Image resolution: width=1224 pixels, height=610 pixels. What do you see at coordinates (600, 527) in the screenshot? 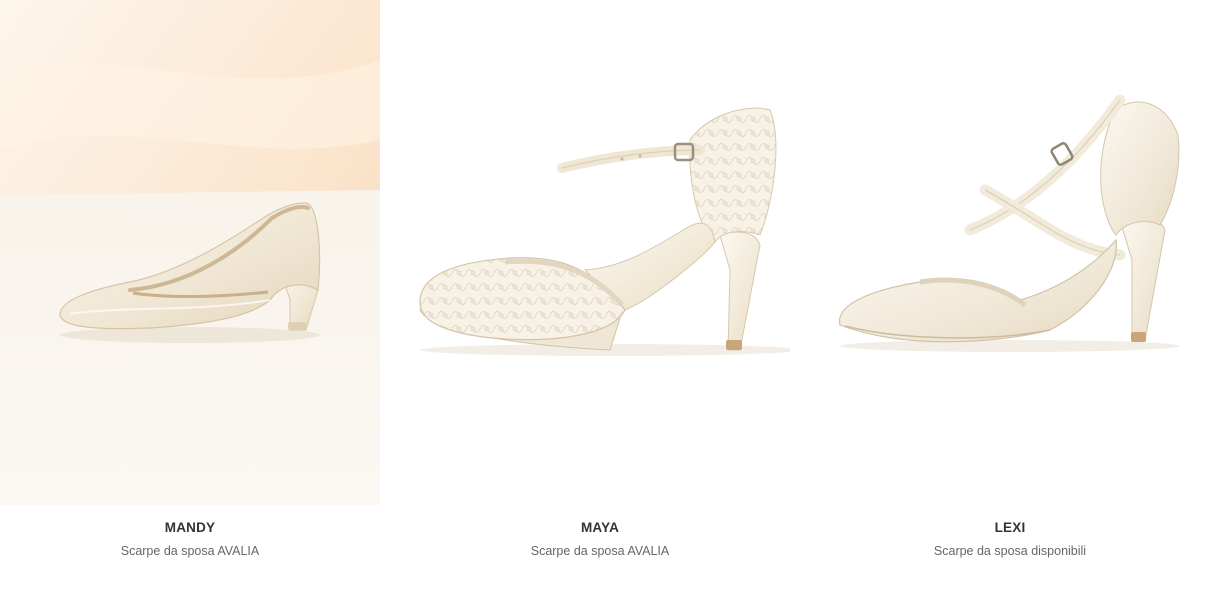
I see `product-name: MAYA` at bounding box center [600, 527].